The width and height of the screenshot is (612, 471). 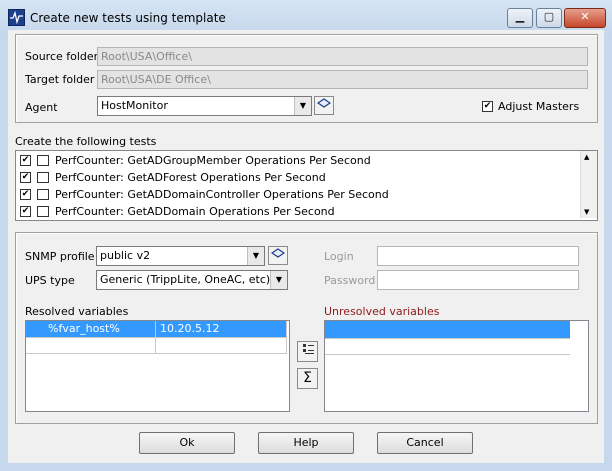 What do you see at coordinates (586, 157) in the screenshot?
I see `scroll-up-icon: ▲` at bounding box center [586, 157].